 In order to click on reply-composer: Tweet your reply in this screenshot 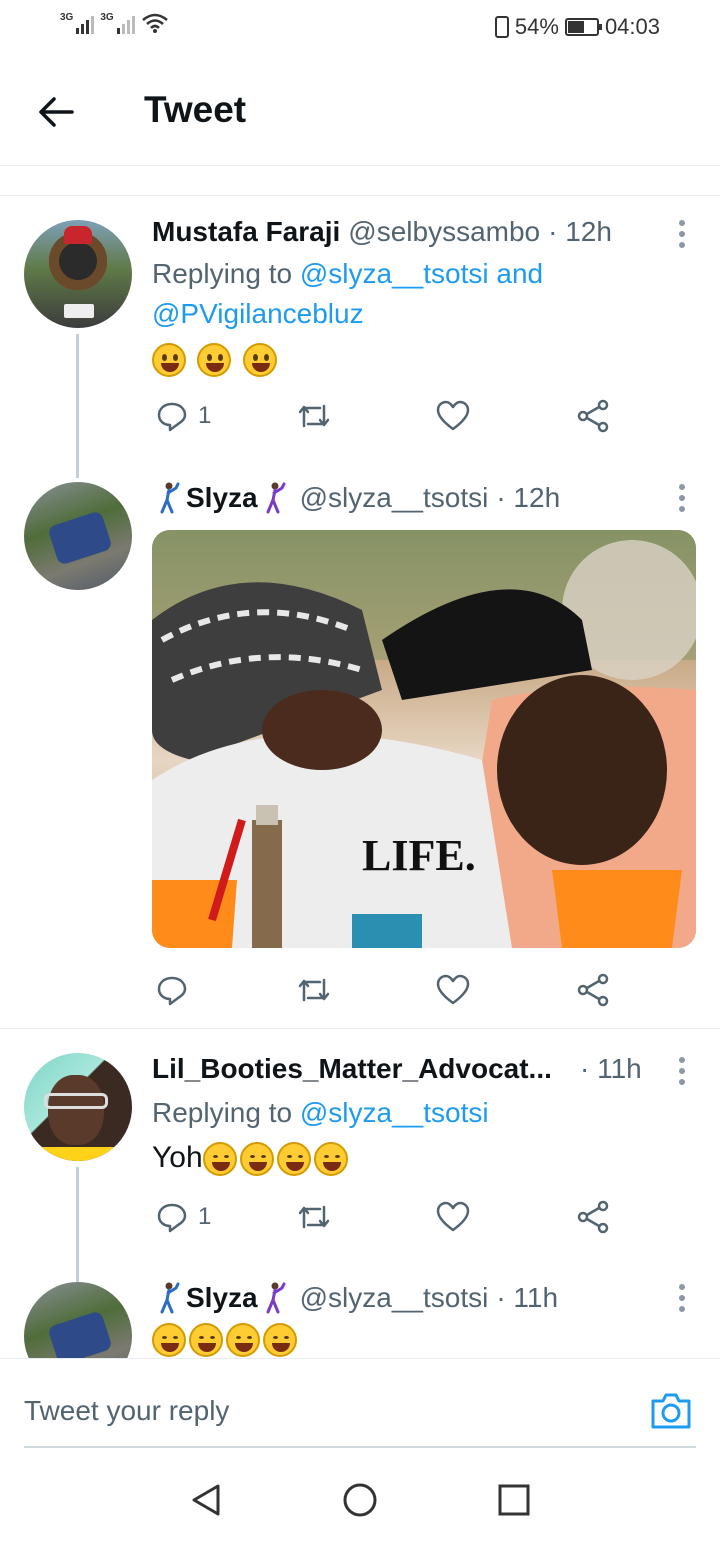, I will do `click(360, 1403)`.